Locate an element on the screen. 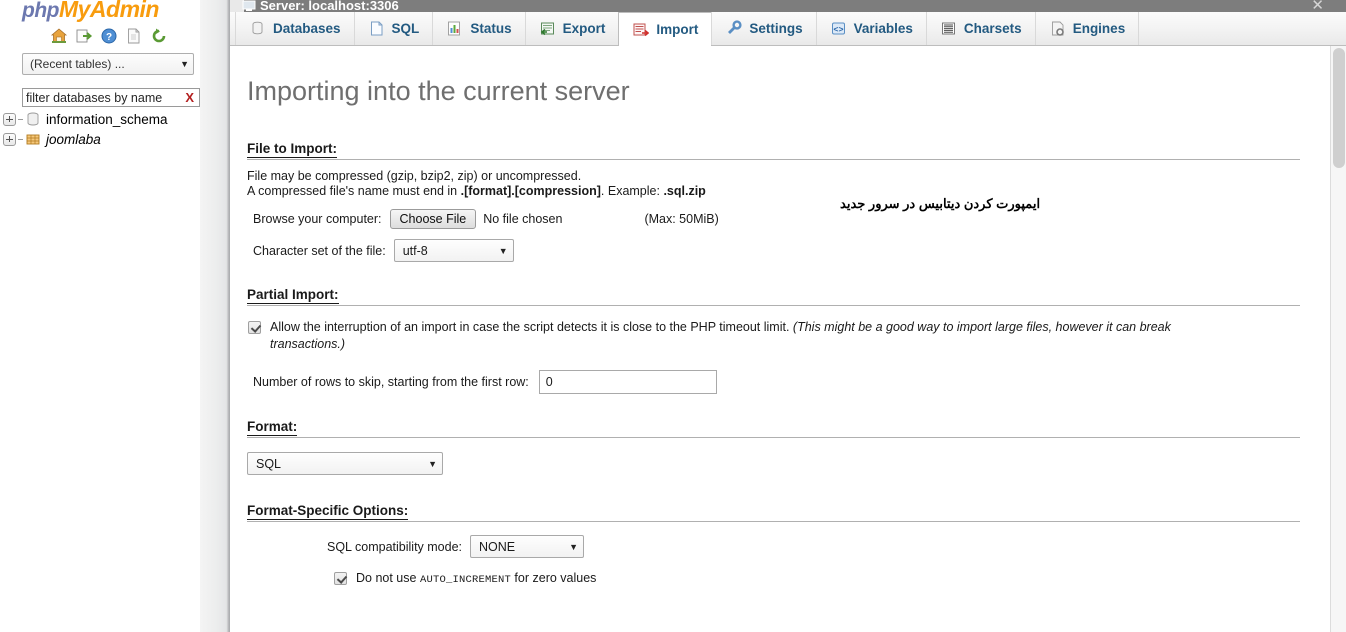 The image size is (1346, 632). desc-line-2a: A compressed file's name must end in is located at coordinates (354, 191).